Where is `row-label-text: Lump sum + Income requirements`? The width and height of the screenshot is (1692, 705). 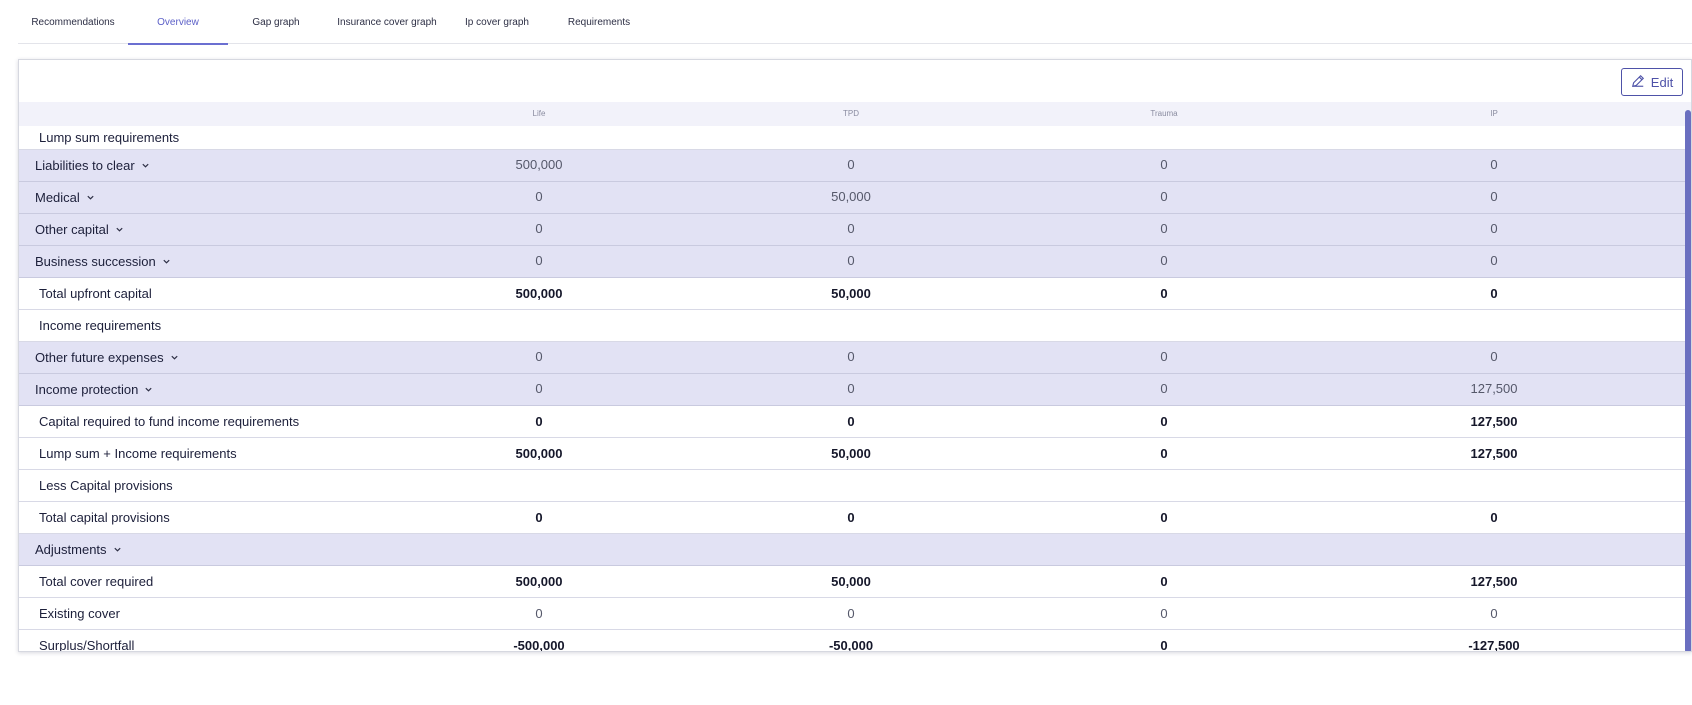
row-label-text: Lump sum + Income requirements is located at coordinates (138, 453).